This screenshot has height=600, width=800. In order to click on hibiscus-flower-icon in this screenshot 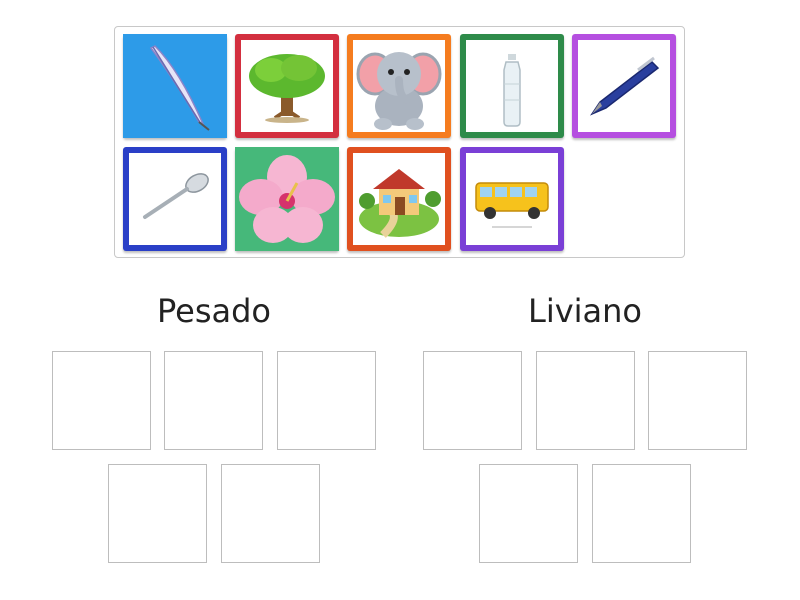, I will do `click(287, 199)`.